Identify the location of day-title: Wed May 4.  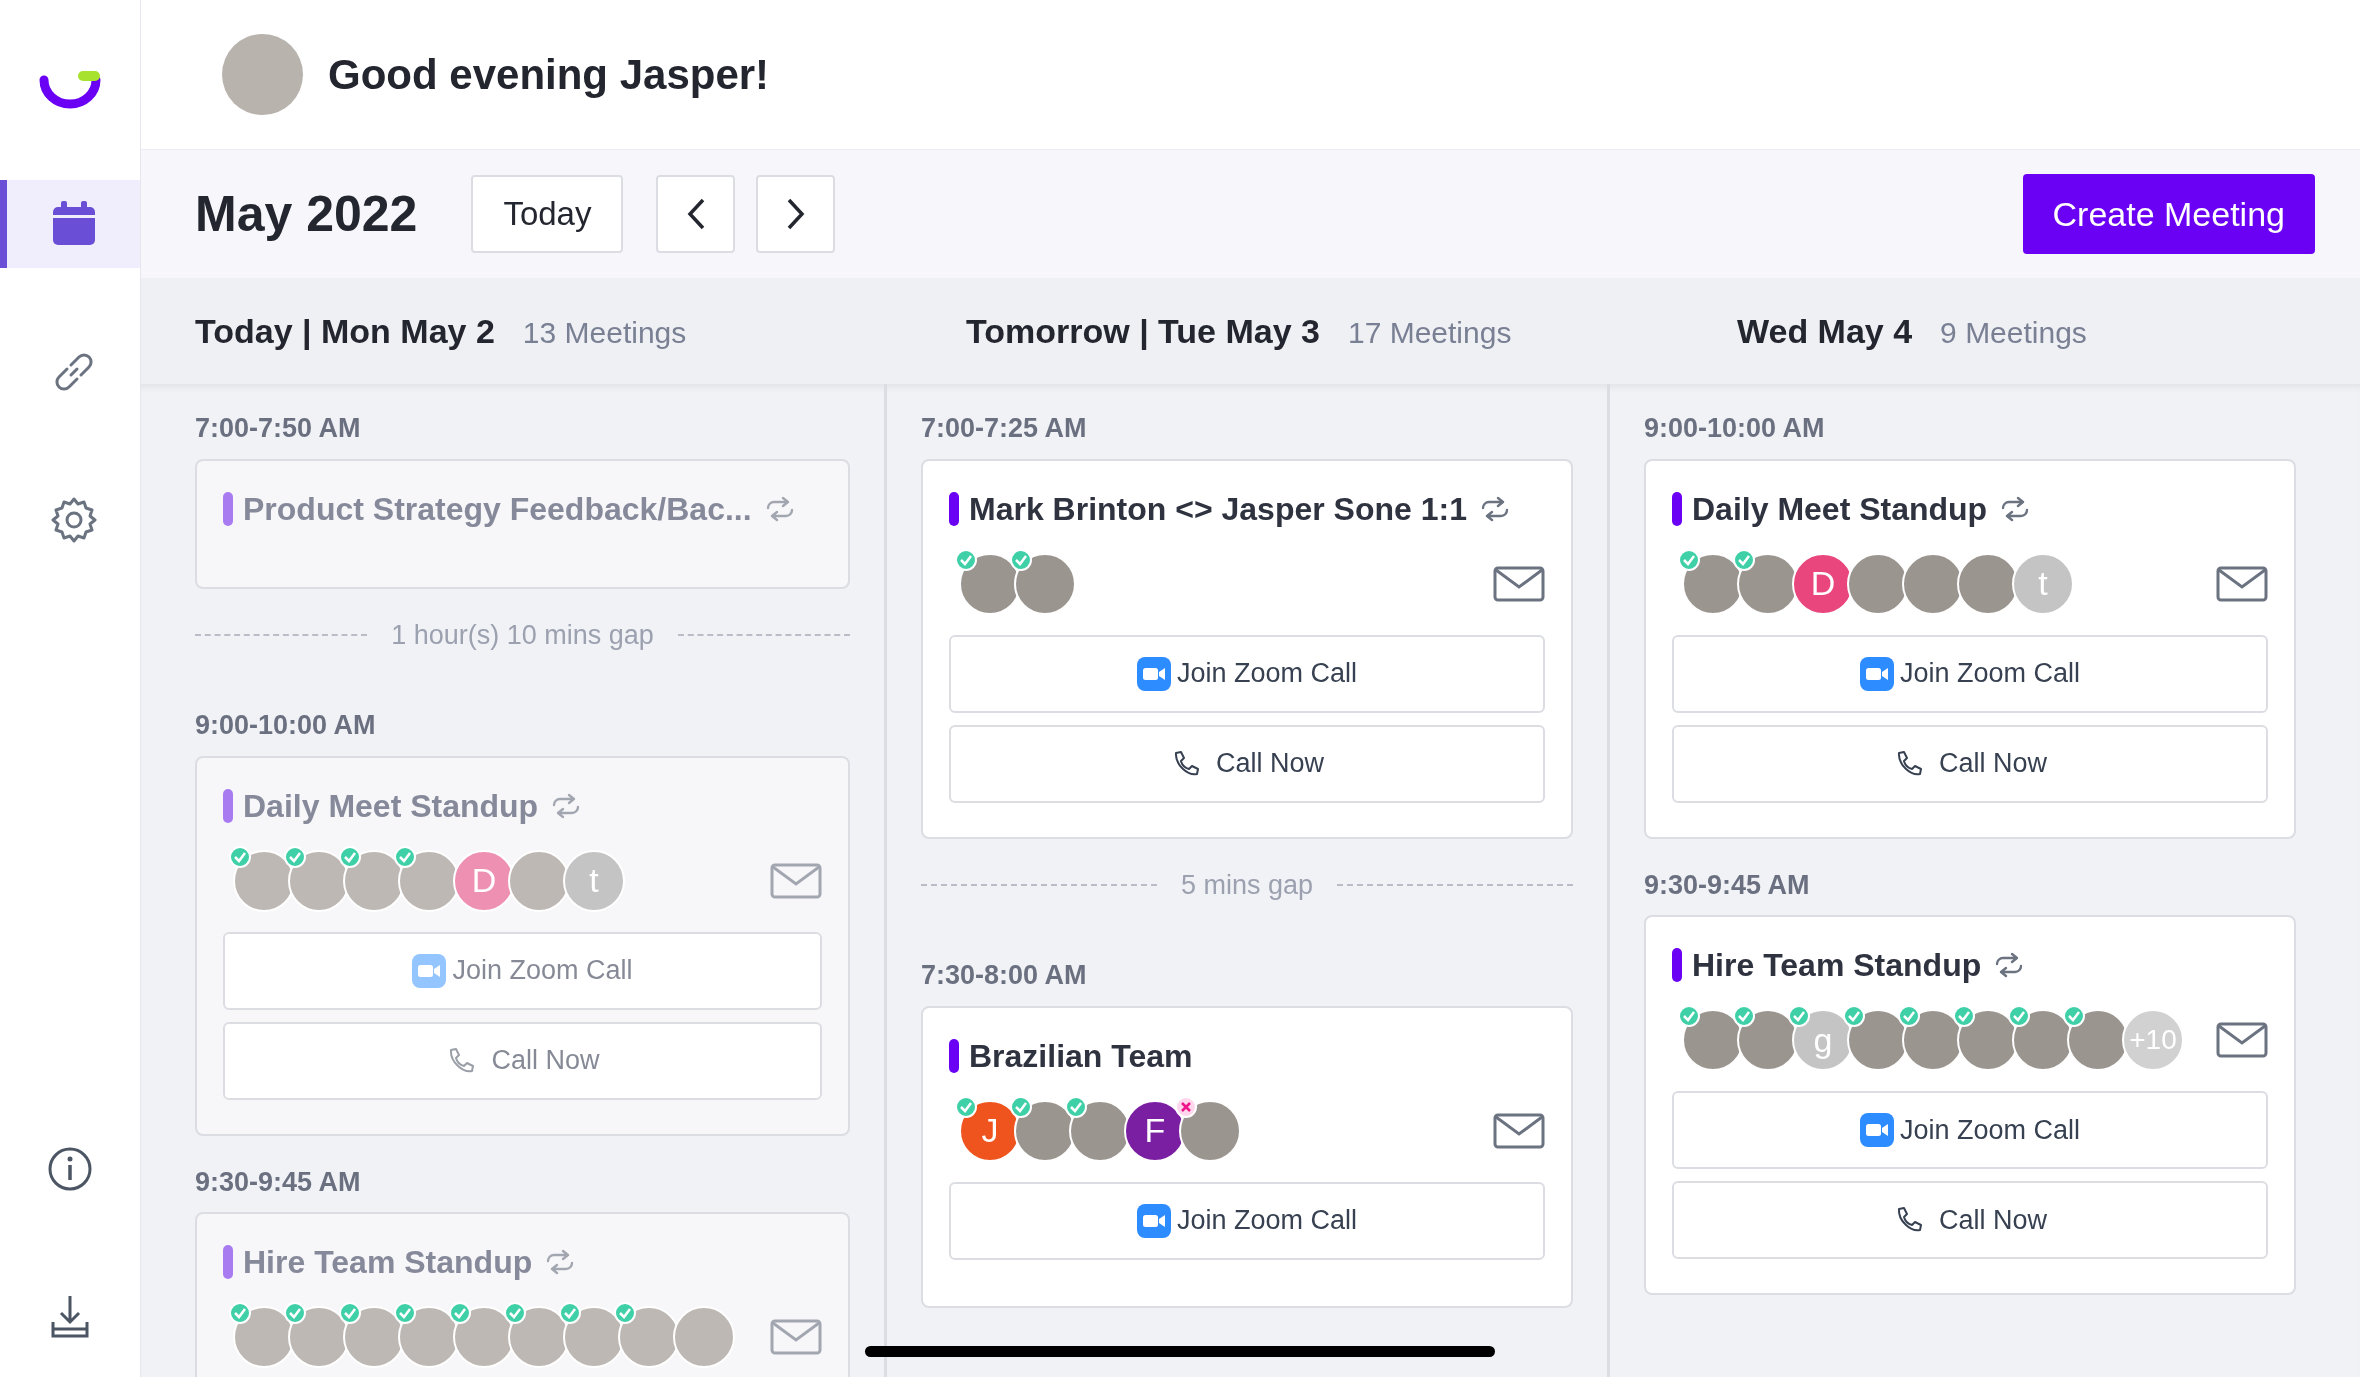
(1825, 331).